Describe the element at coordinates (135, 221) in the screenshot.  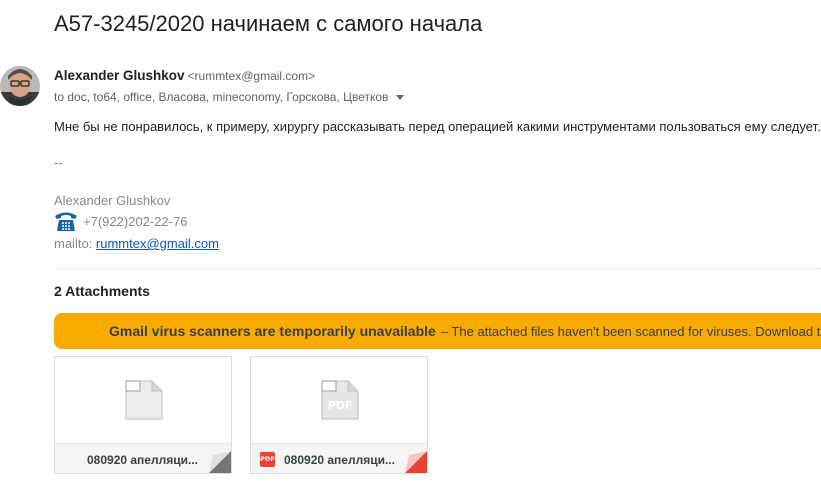
I see `signature-phone: +7(922)202-22-76` at that location.